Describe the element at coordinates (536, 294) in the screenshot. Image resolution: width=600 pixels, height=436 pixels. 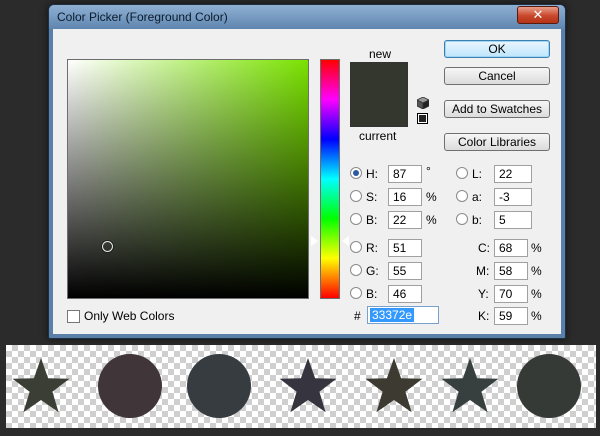
I see `yellow-unit: %` at that location.